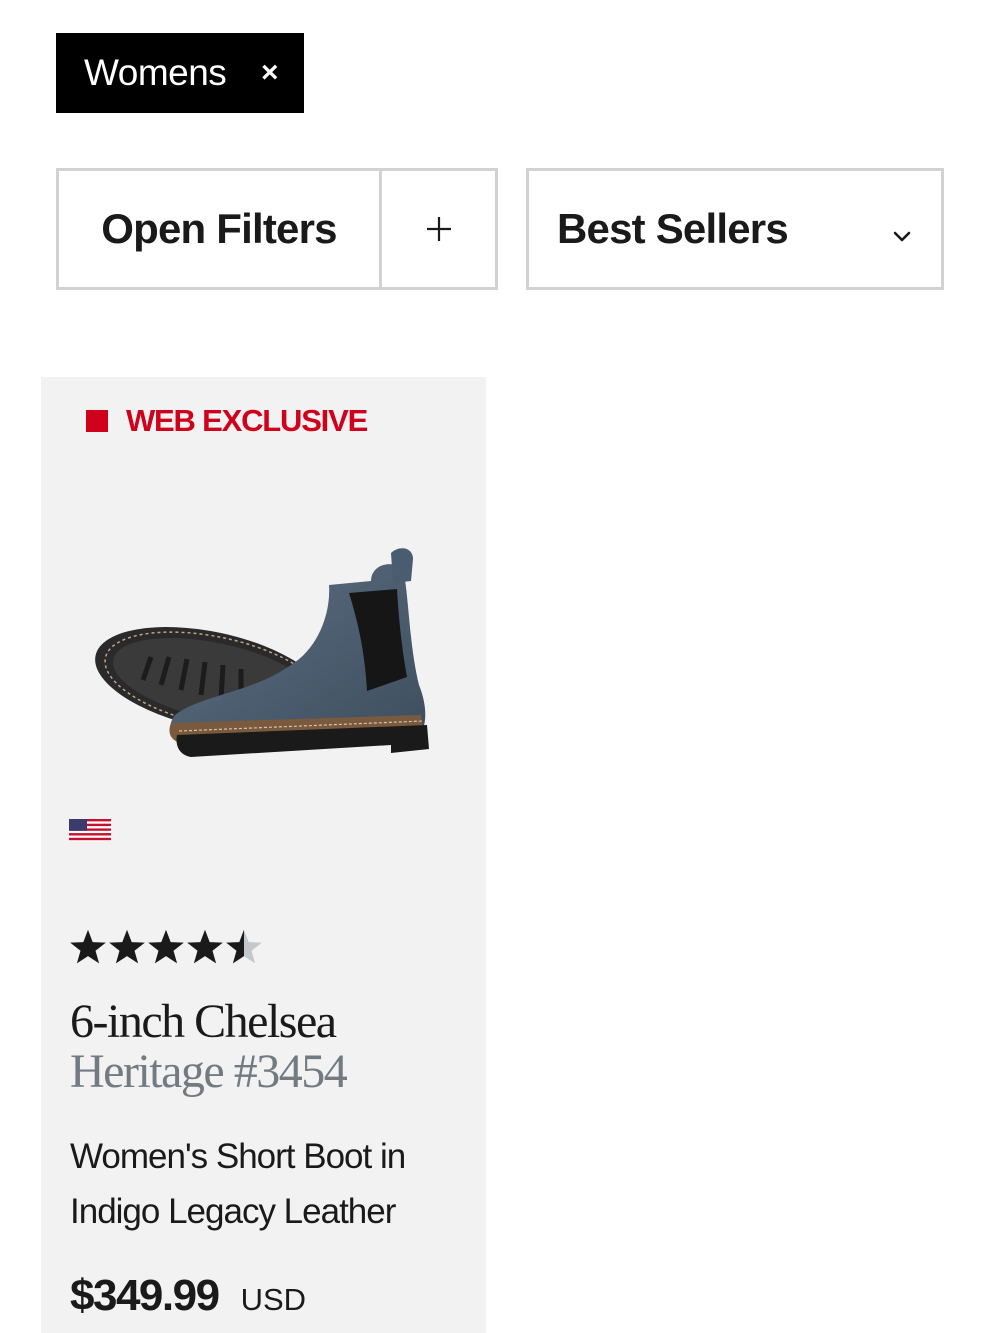 This screenshot has height=1333, width=1000. Describe the element at coordinates (209, 1071) in the screenshot. I see `product-model: Heritage #3454` at that location.